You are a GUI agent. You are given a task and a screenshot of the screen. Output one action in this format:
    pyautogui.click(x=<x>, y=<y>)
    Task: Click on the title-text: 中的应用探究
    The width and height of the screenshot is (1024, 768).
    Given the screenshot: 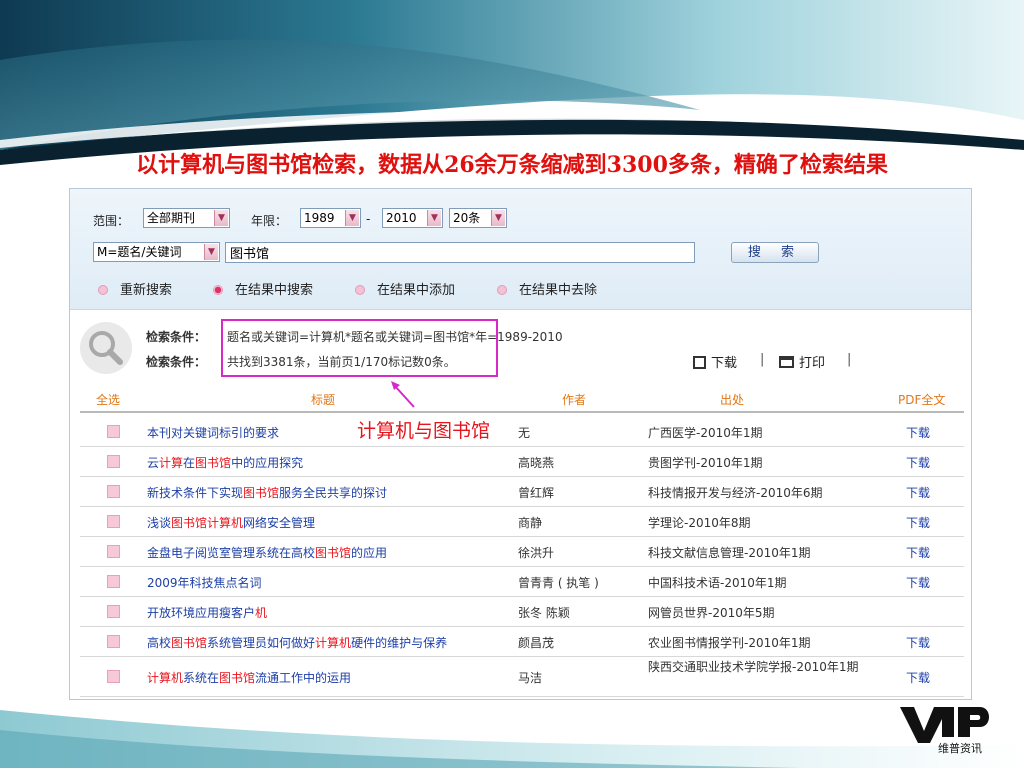 What is the action you would take?
    pyautogui.click(x=267, y=463)
    